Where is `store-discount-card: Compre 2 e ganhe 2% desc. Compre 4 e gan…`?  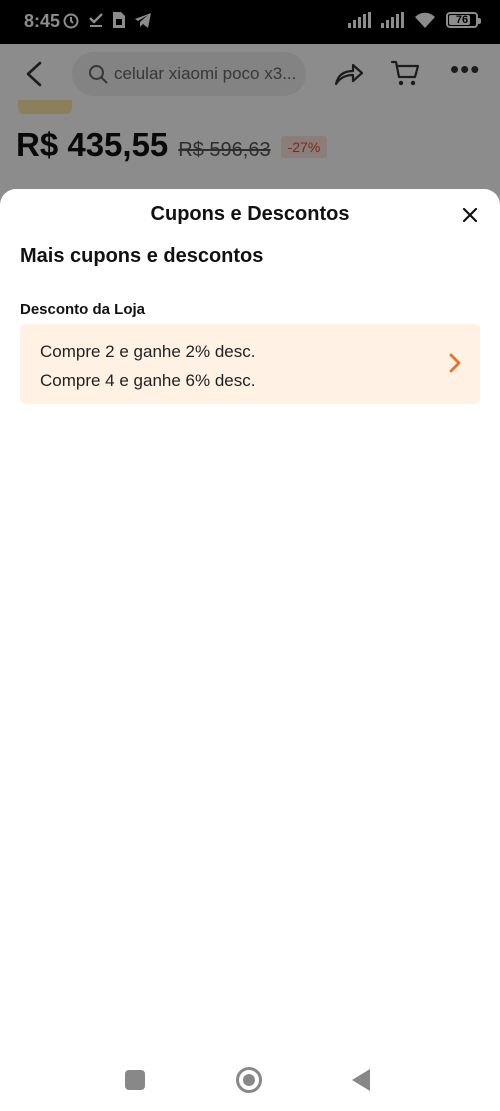
store-discount-card: Compre 2 e ganhe 2% desc. Compre 4 e gan… is located at coordinates (250, 364).